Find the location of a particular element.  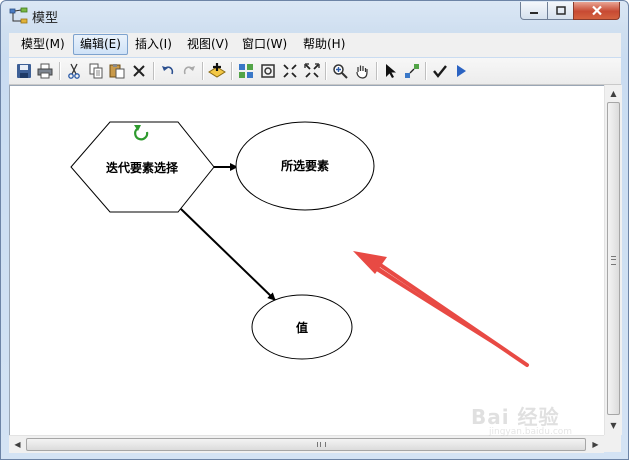

output-node: 所选要素 is located at coordinates (305, 166).